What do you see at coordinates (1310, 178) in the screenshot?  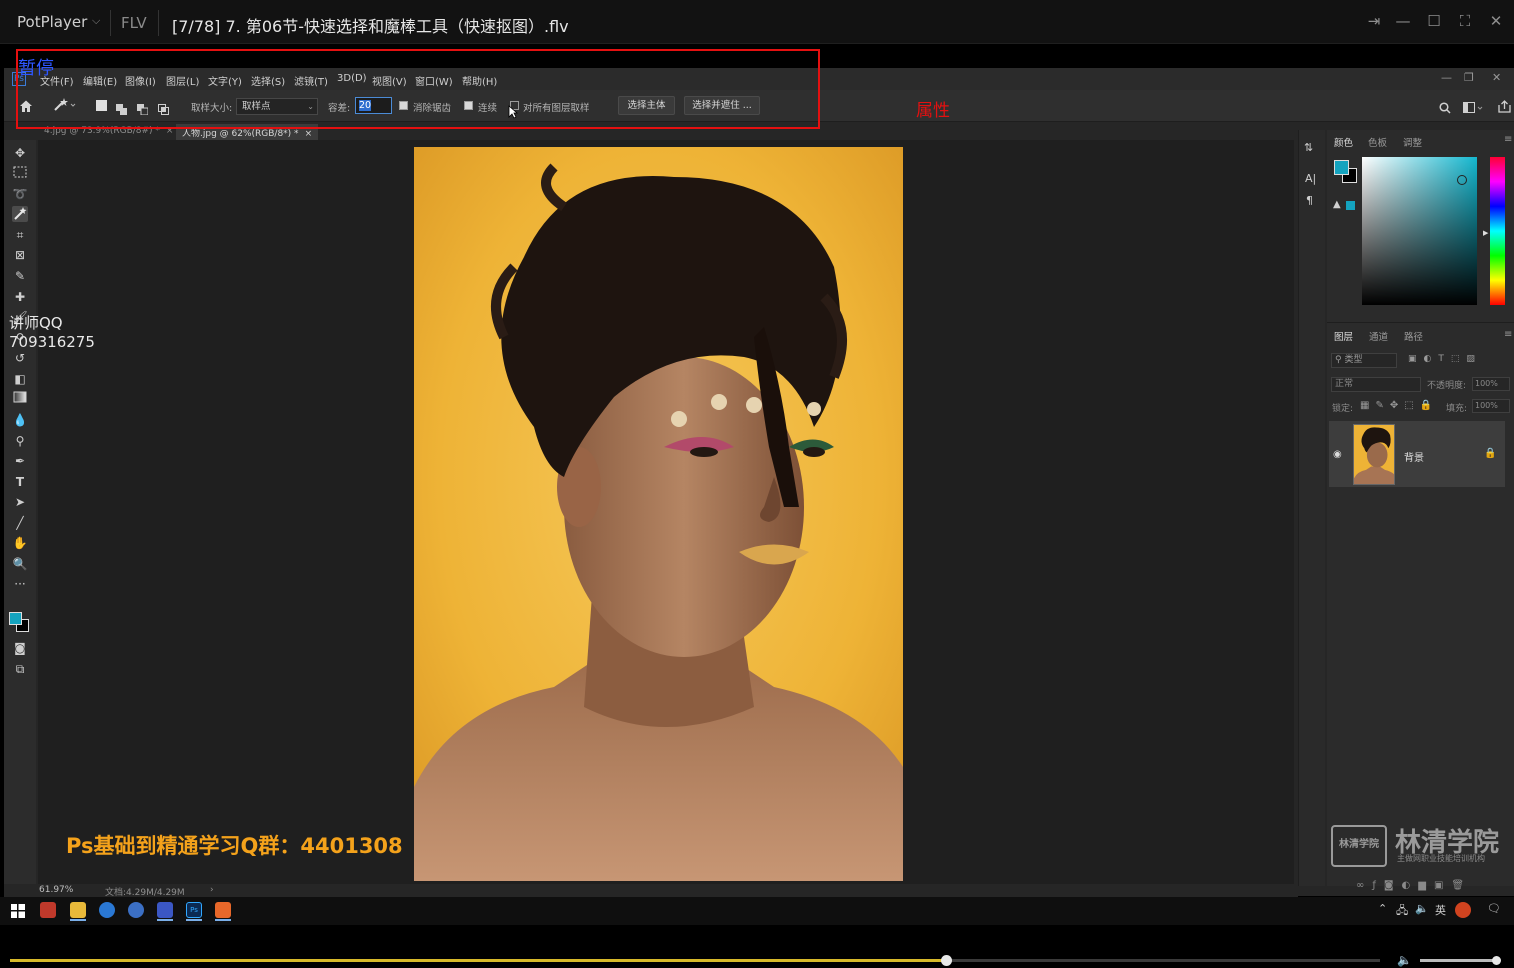 I see `character-panel-icon: A|` at bounding box center [1310, 178].